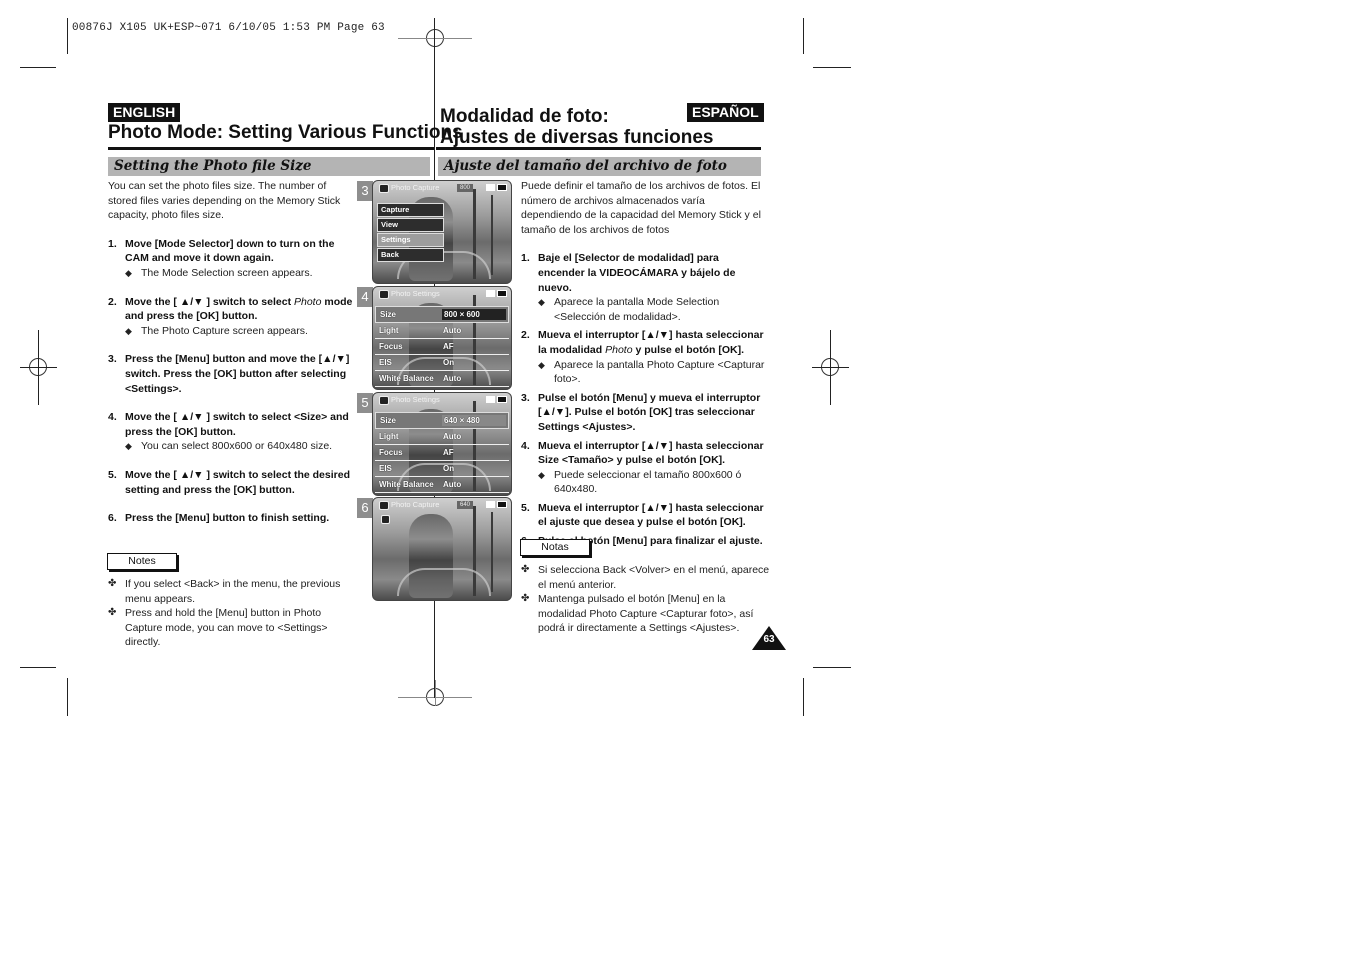 The image size is (1351, 954). Describe the element at coordinates (415, 293) in the screenshot. I see `screen-header-text: Photo Settings` at that location.